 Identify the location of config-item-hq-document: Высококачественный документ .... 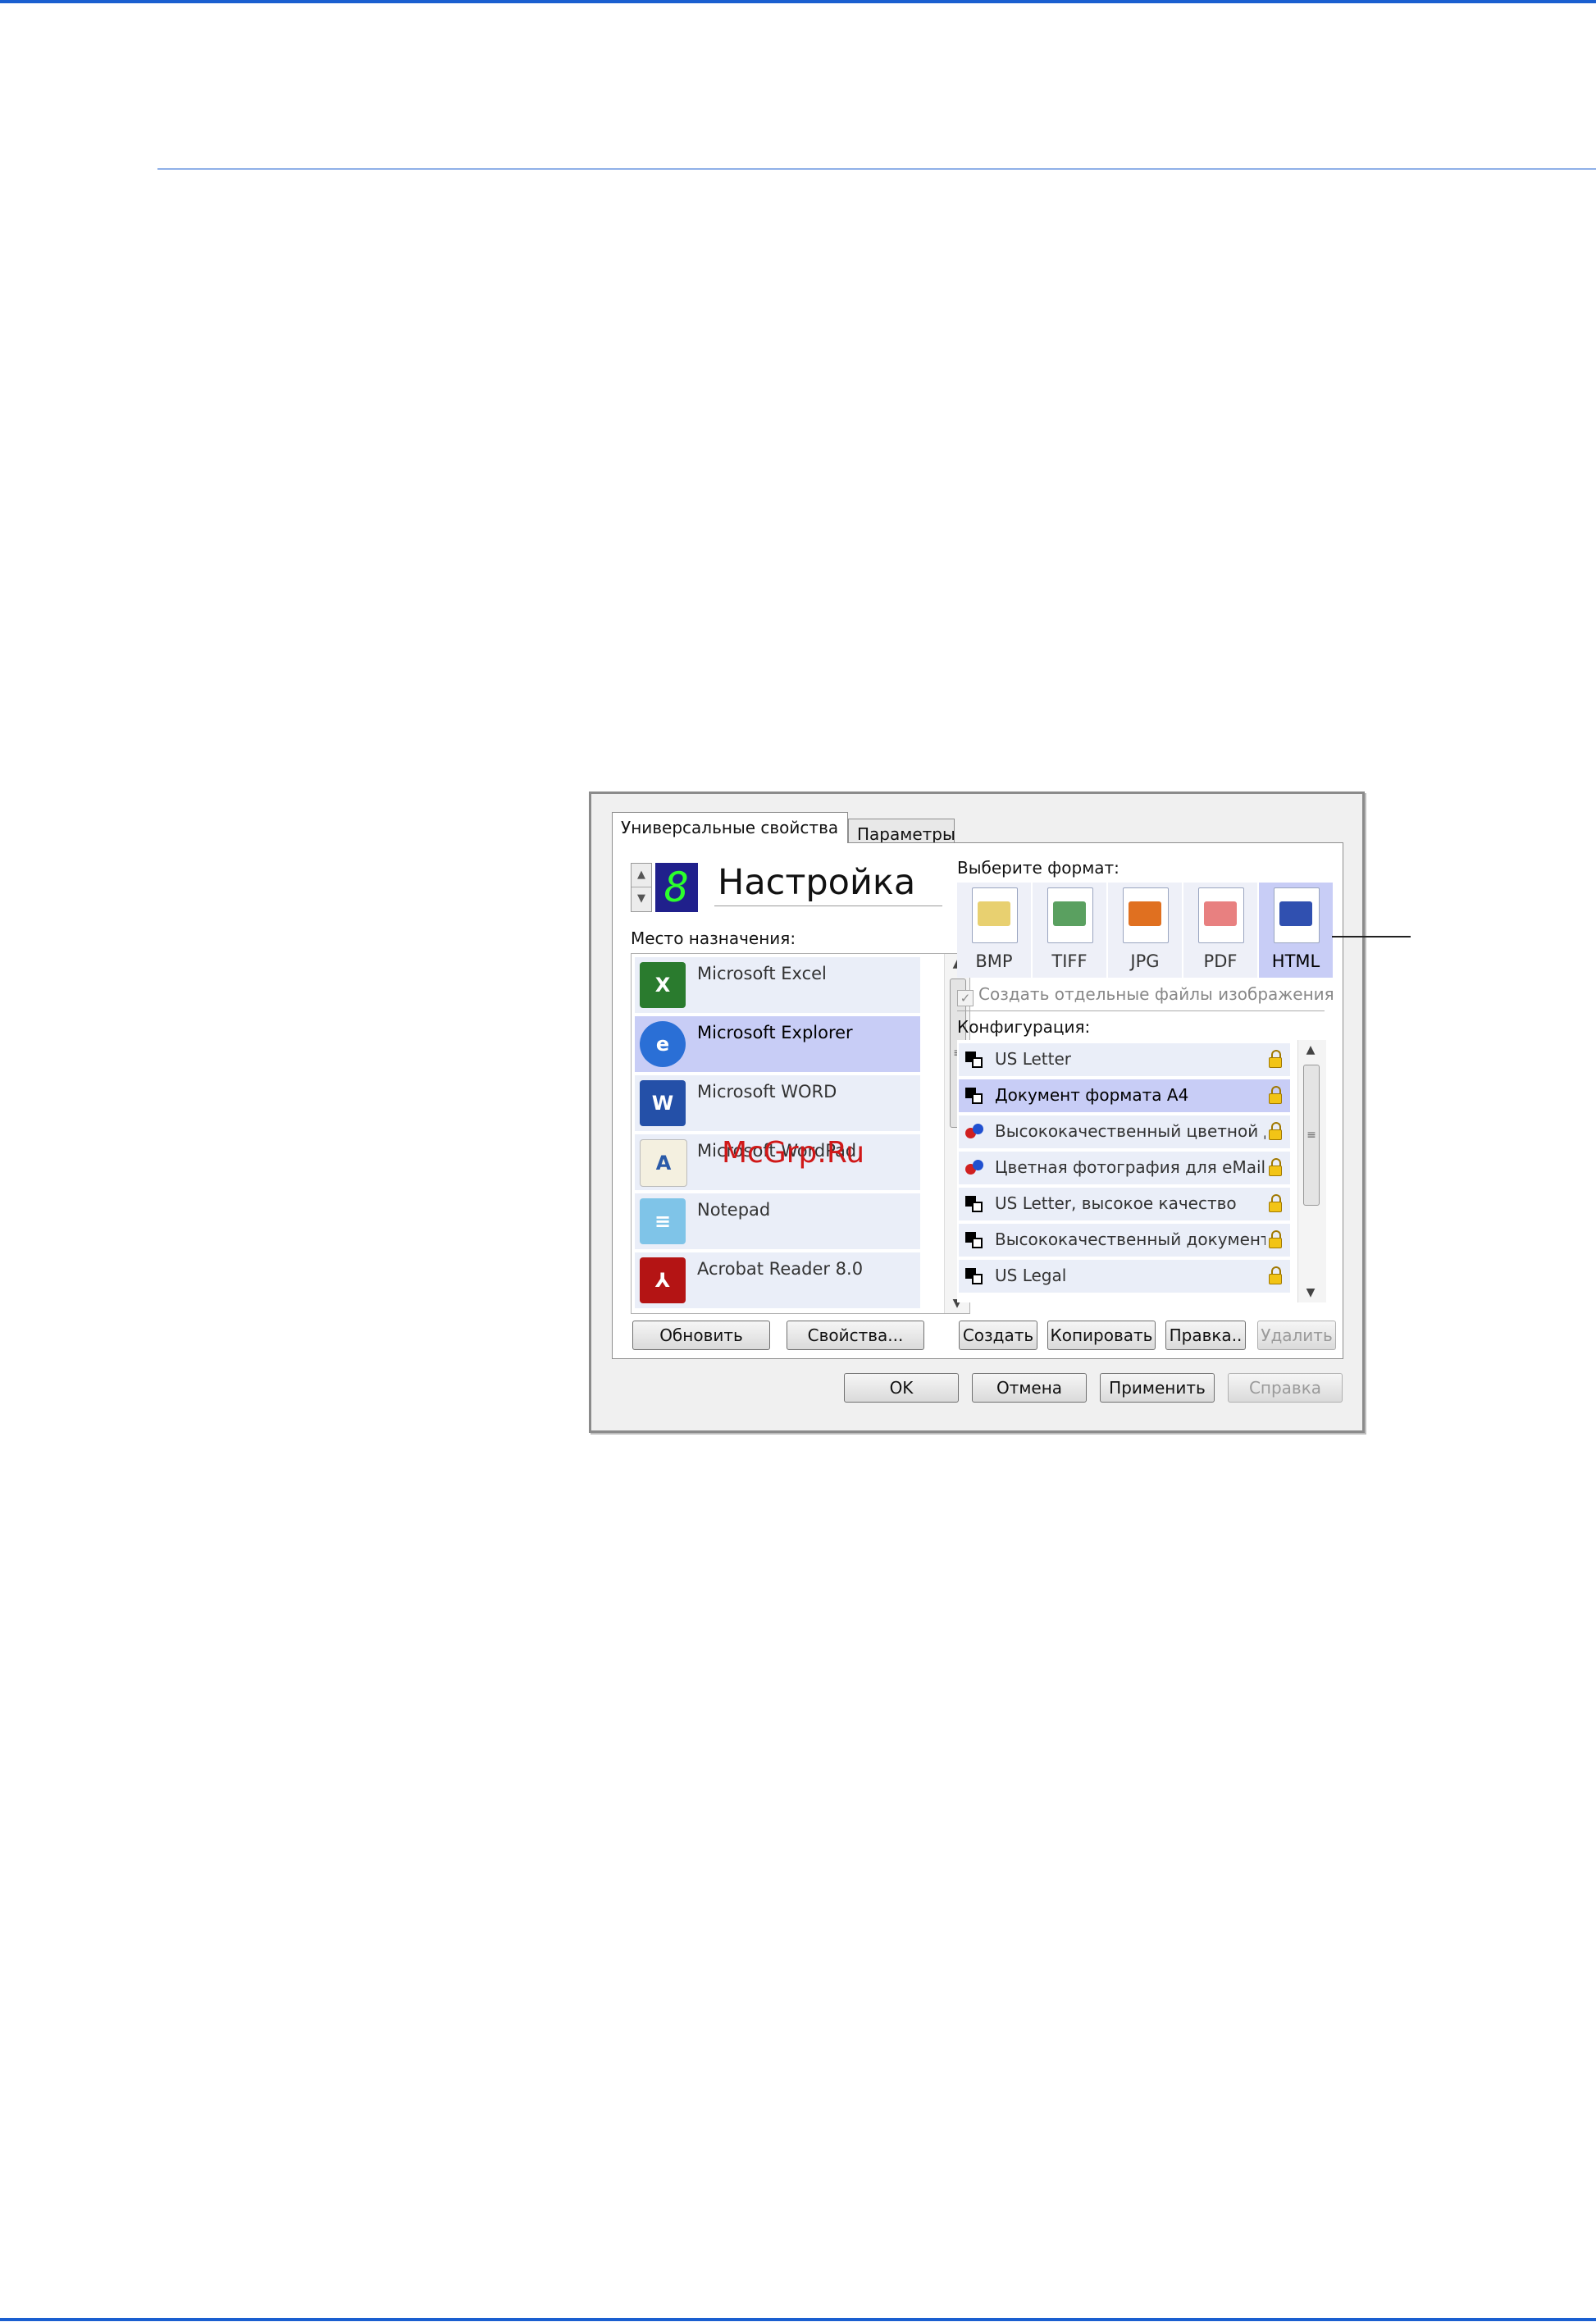
(1124, 1240).